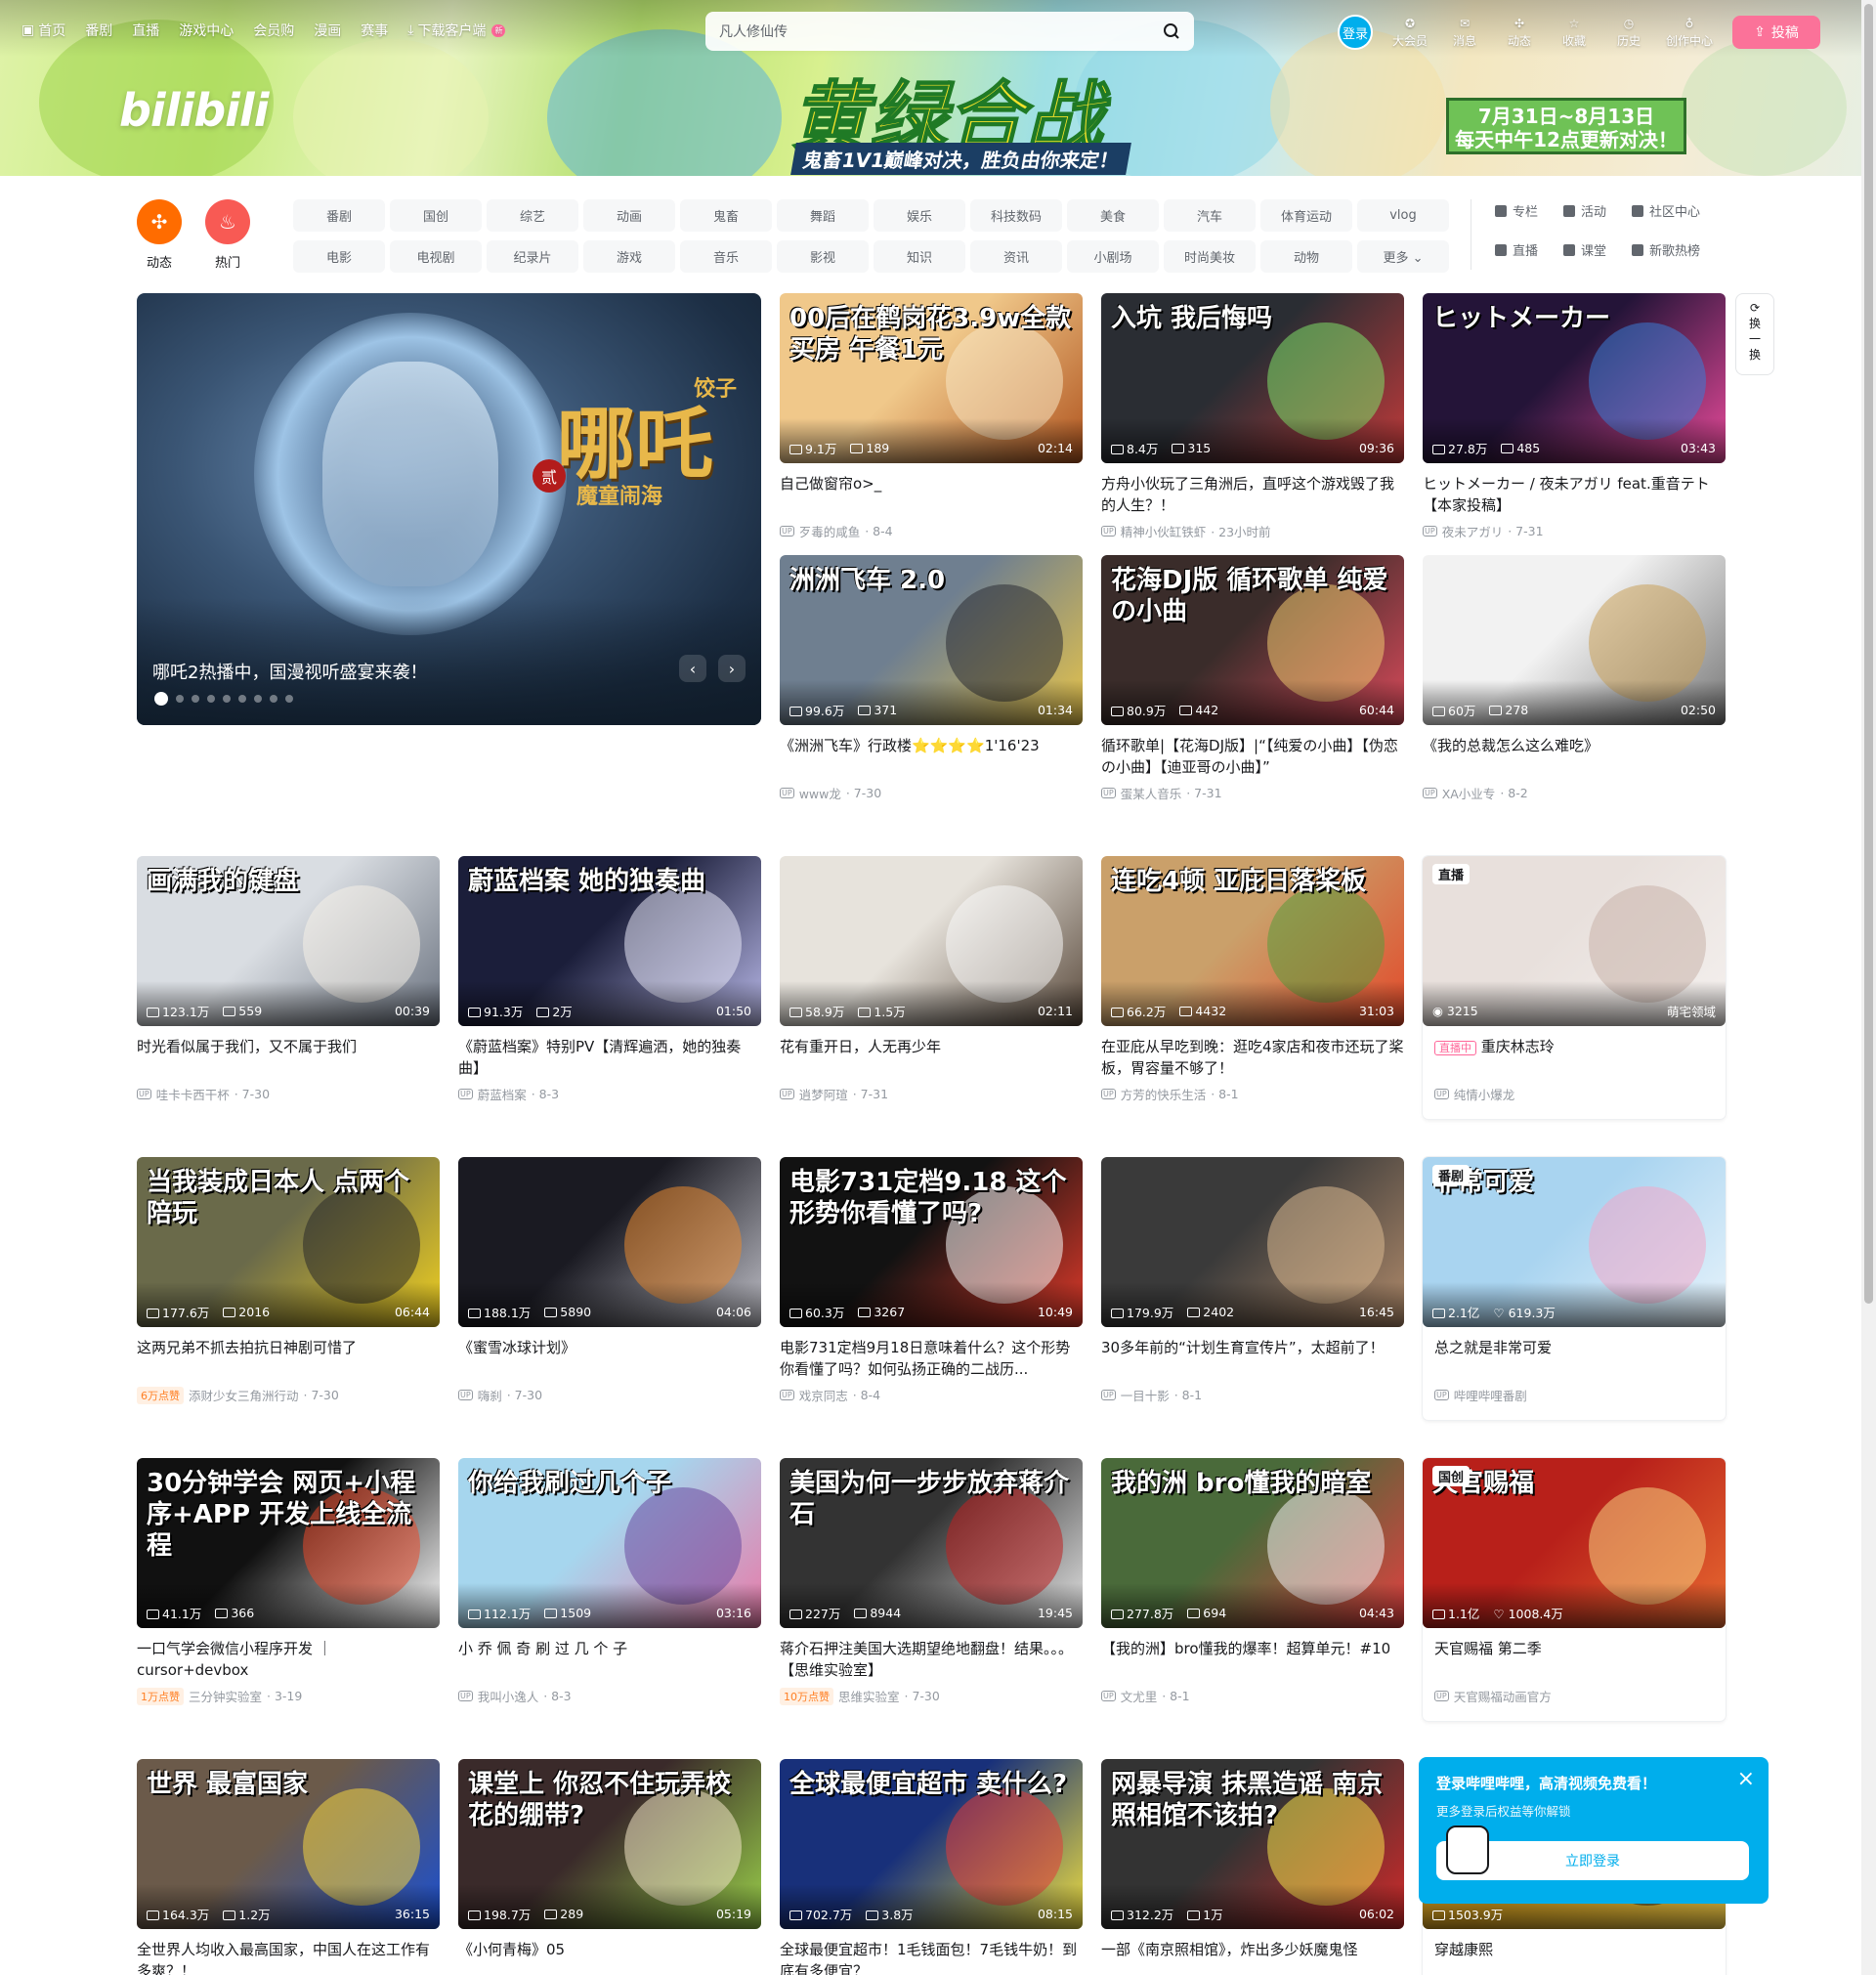 This screenshot has width=1876, height=1975. What do you see at coordinates (193, 1094) in the screenshot?
I see `video-author: 哇卡卡西干杯` at bounding box center [193, 1094].